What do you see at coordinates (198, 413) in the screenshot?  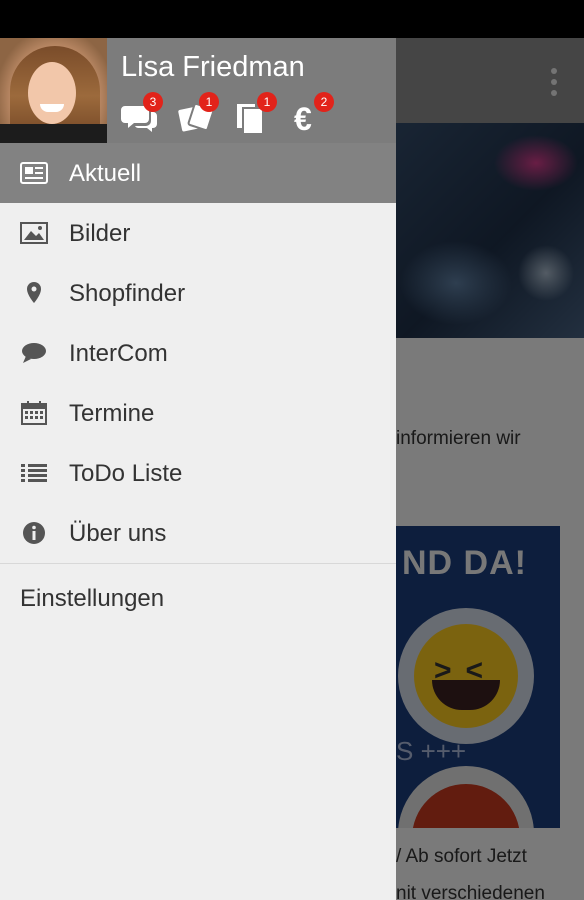 I see `menu-item-termine: Termine` at bounding box center [198, 413].